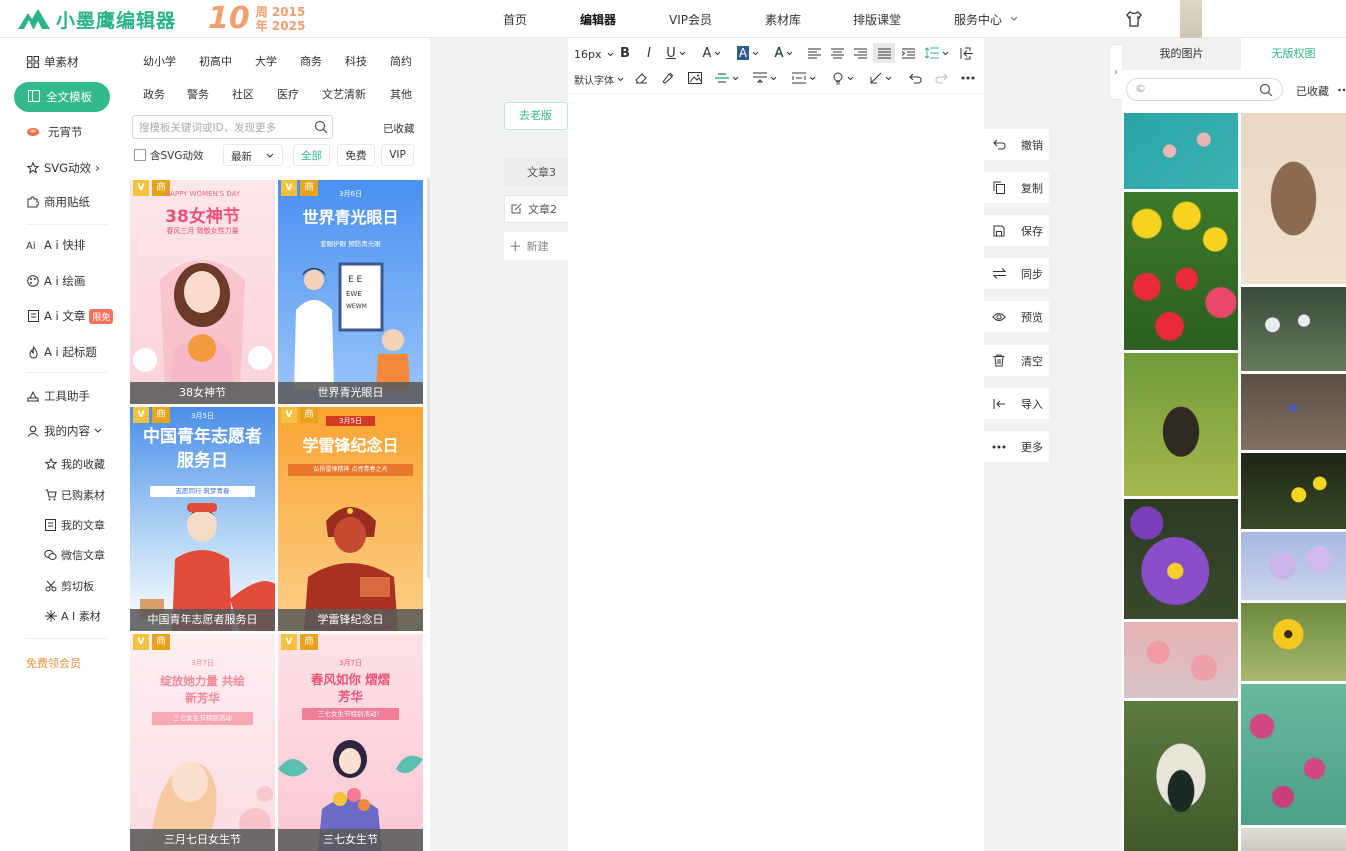 This screenshot has height=851, width=1346. I want to click on sidebar-sub-item-purchased: 已购素材, so click(74, 495).